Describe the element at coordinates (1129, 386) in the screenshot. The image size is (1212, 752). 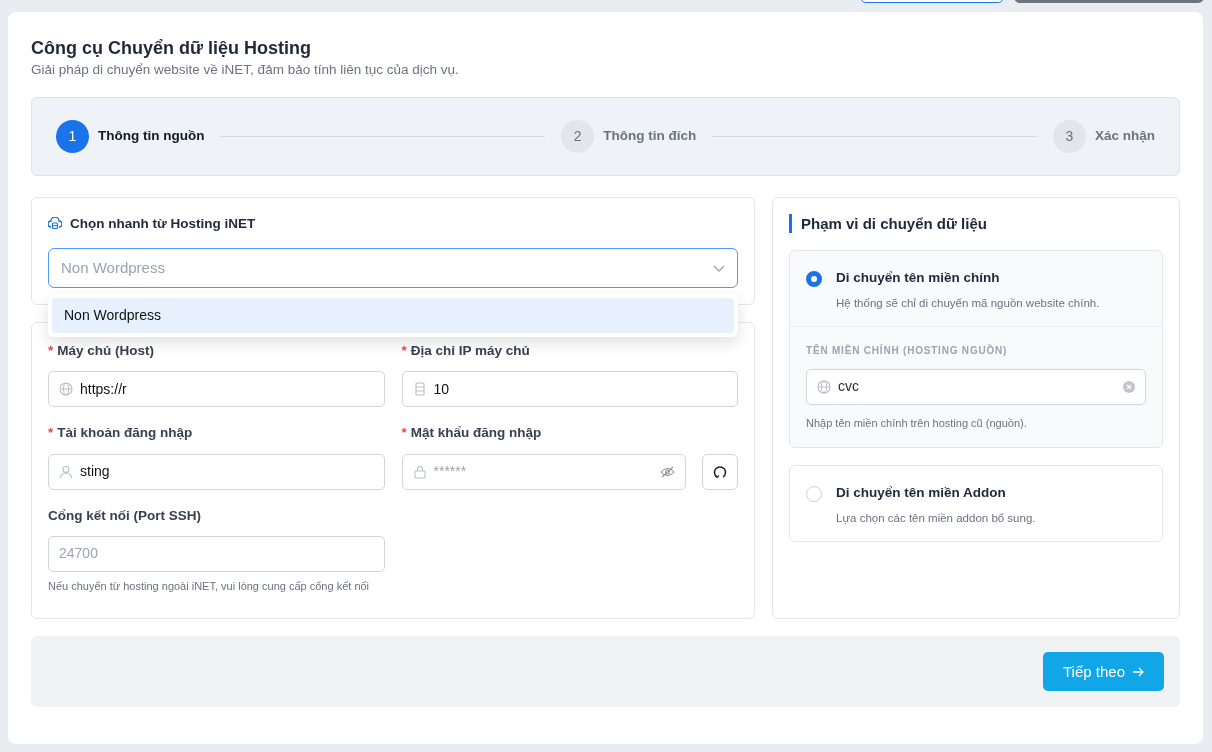
I see `clear-icon` at that location.